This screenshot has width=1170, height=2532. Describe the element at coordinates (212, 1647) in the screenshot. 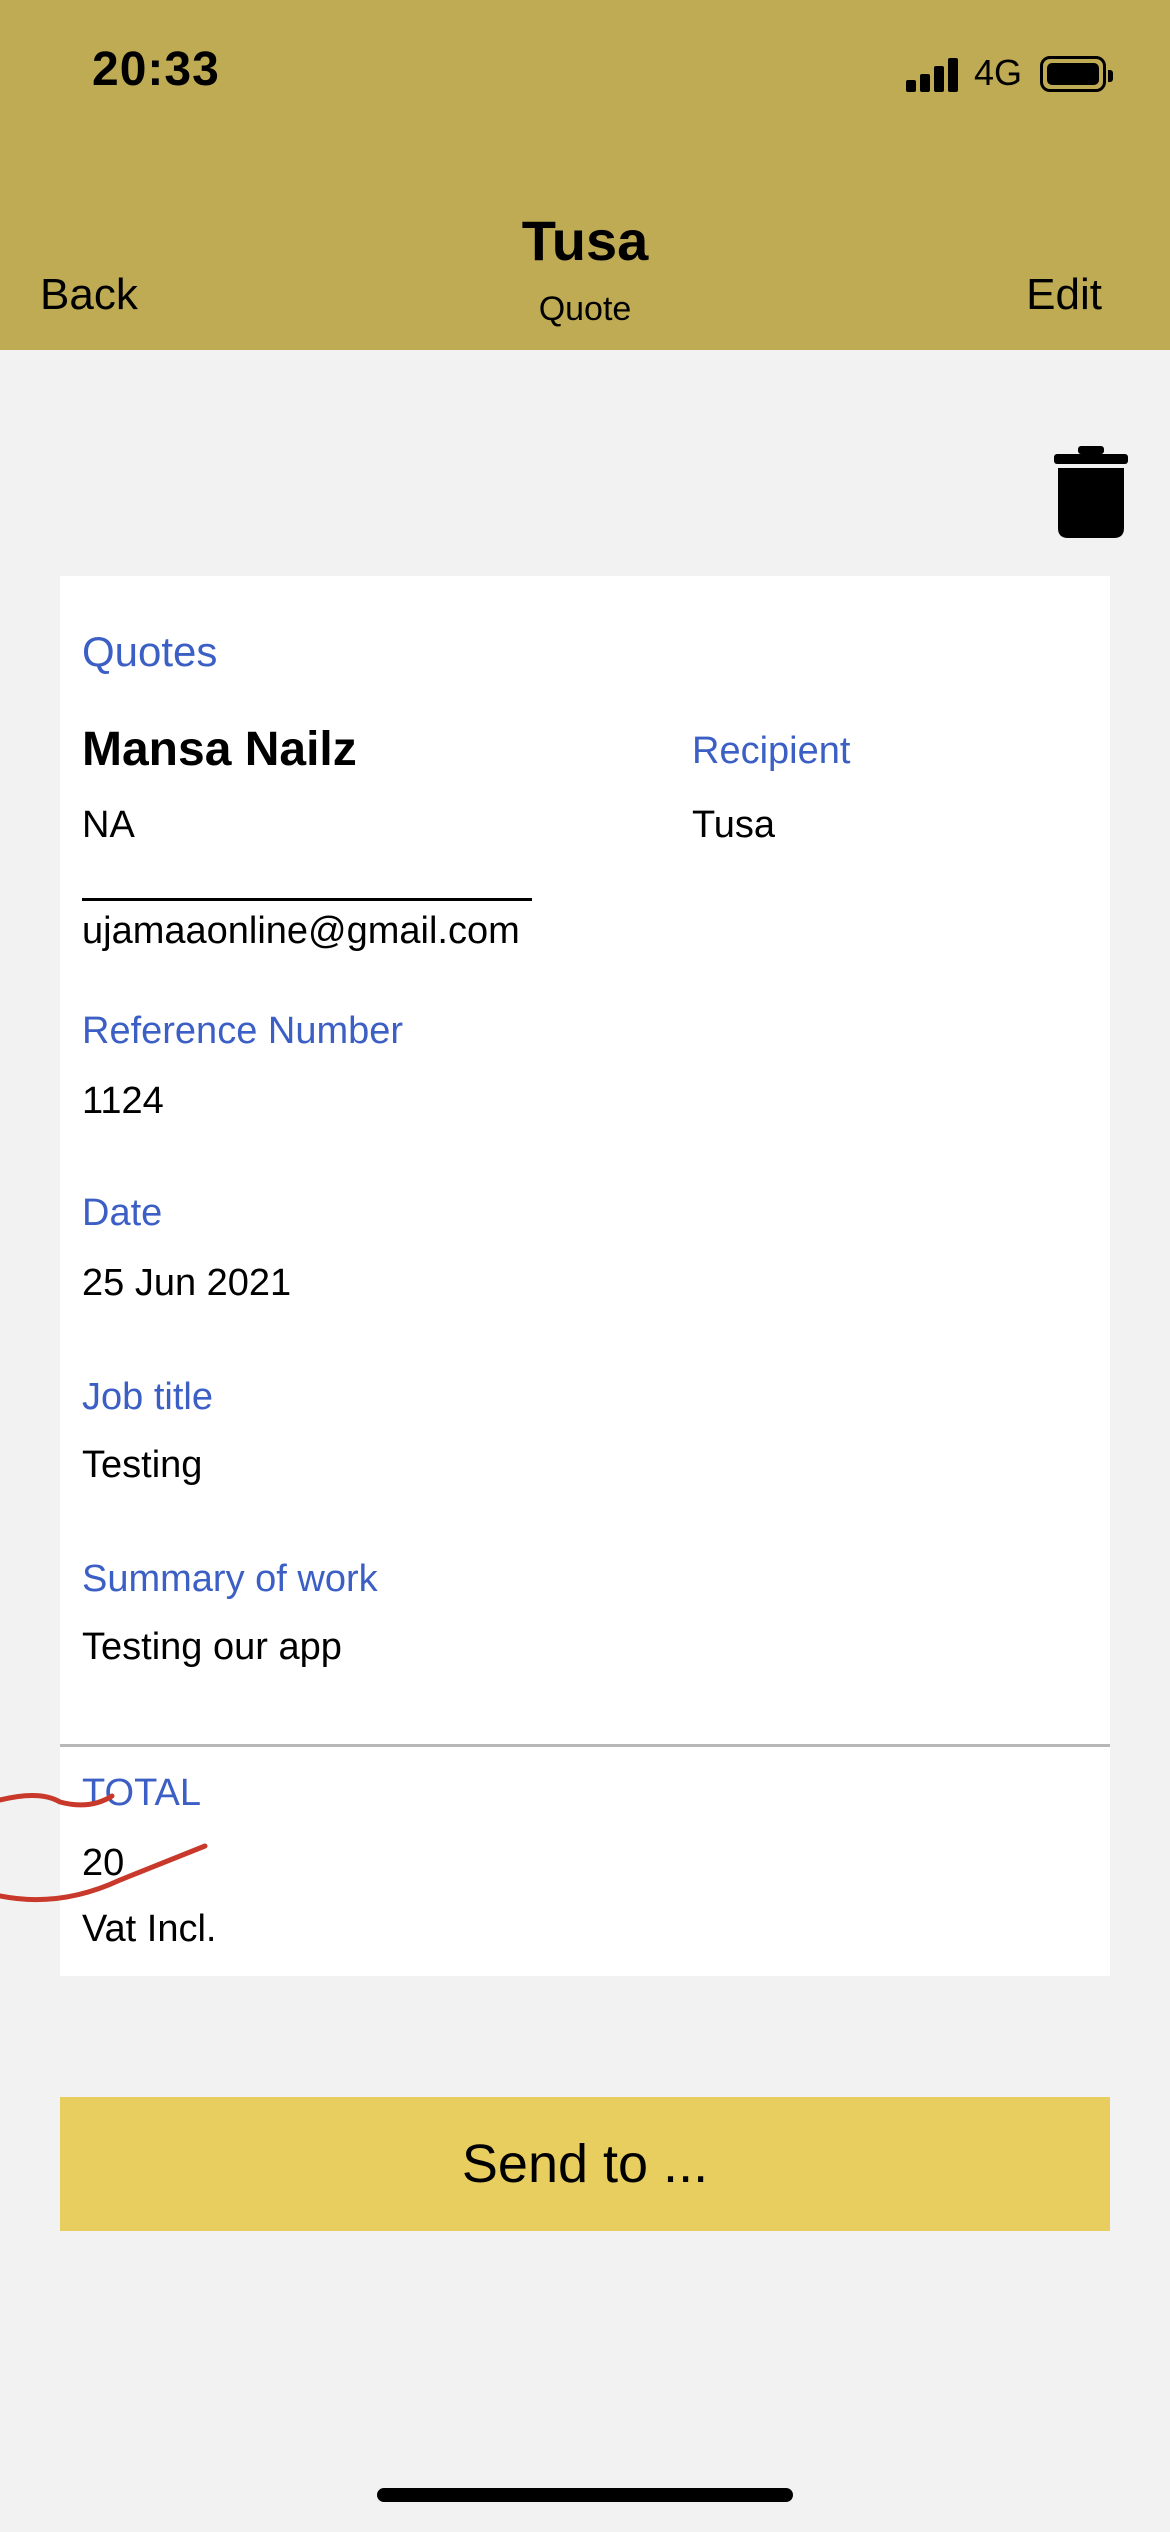

I see `summary-value: Testing our app` at that location.